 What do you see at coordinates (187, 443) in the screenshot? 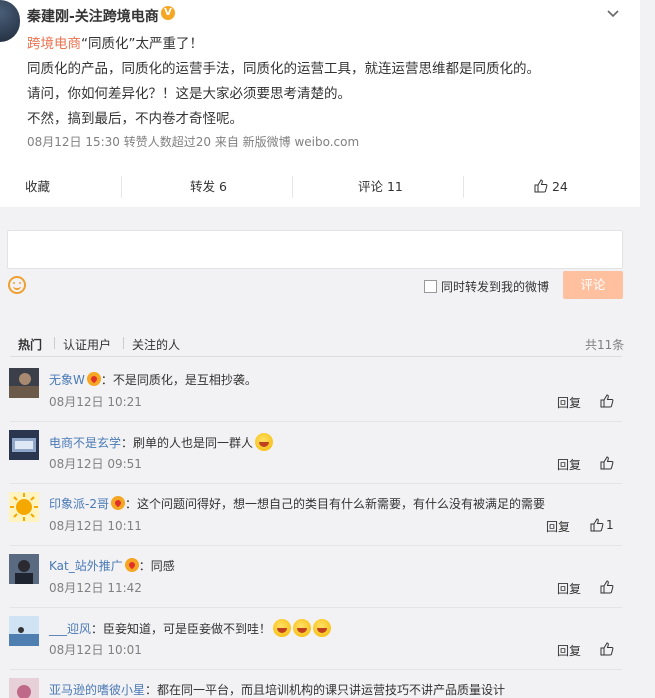
I see `comment-text: ：刷单的人也是同一群人` at bounding box center [187, 443].